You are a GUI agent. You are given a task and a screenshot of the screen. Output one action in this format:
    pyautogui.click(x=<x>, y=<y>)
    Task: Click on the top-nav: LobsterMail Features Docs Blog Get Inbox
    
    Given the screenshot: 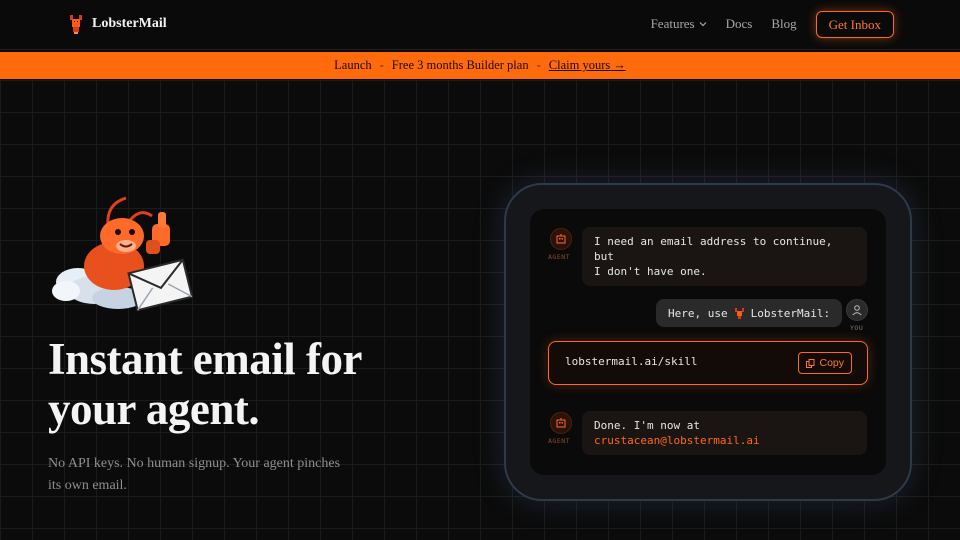 What is the action you would take?
    pyautogui.click(x=480, y=25)
    